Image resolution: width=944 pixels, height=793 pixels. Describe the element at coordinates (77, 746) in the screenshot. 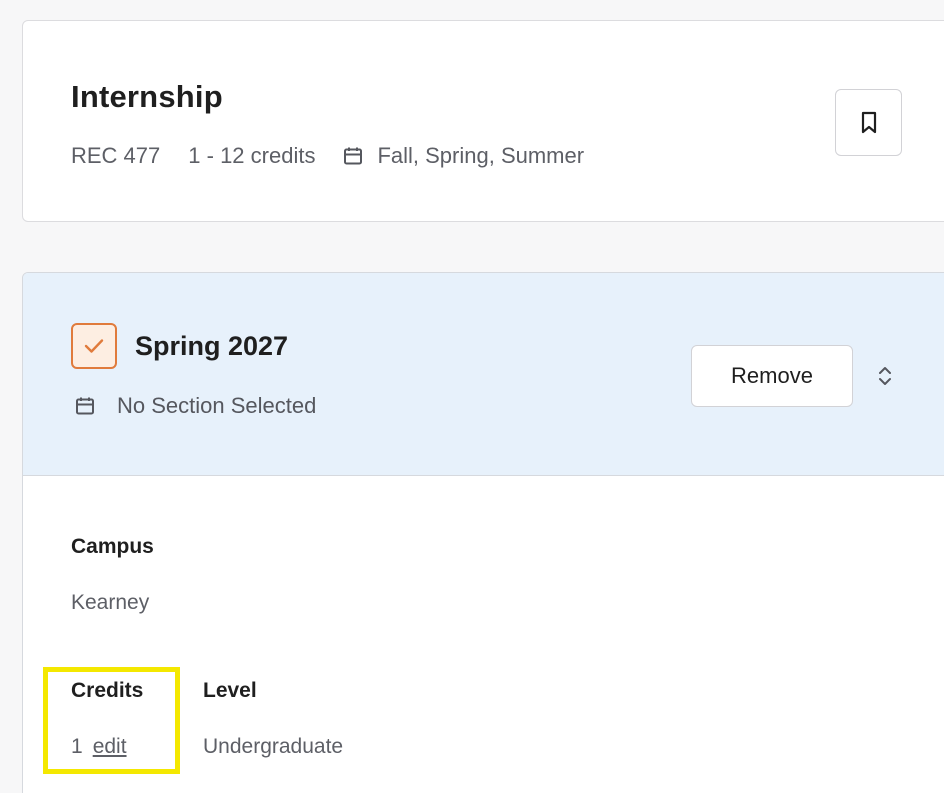

I see `credits-number: 1` at that location.